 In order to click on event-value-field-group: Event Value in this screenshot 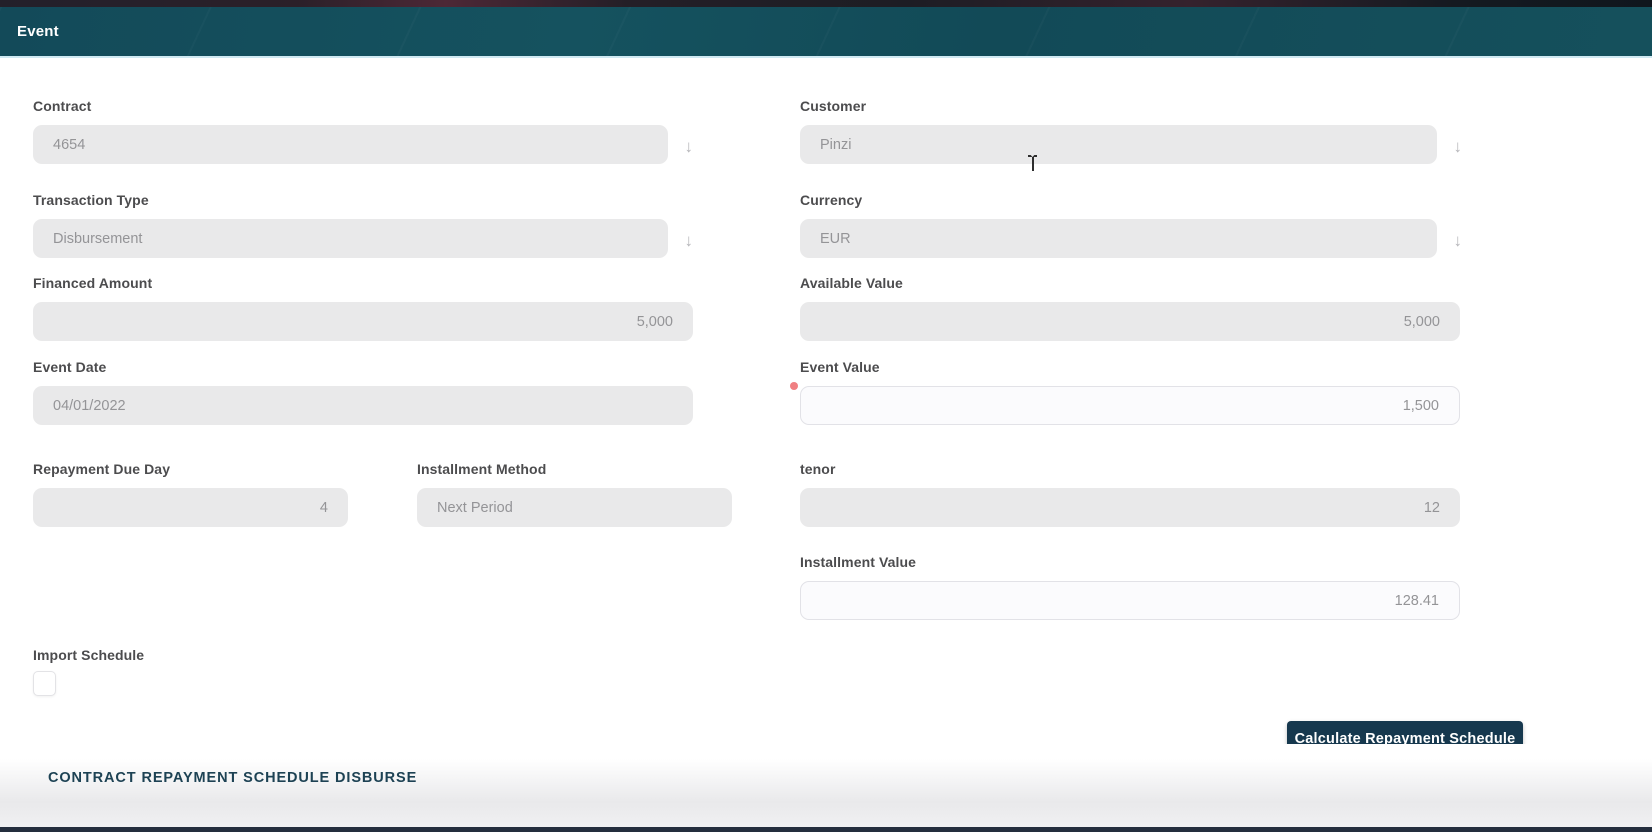, I will do `click(1125, 392)`.